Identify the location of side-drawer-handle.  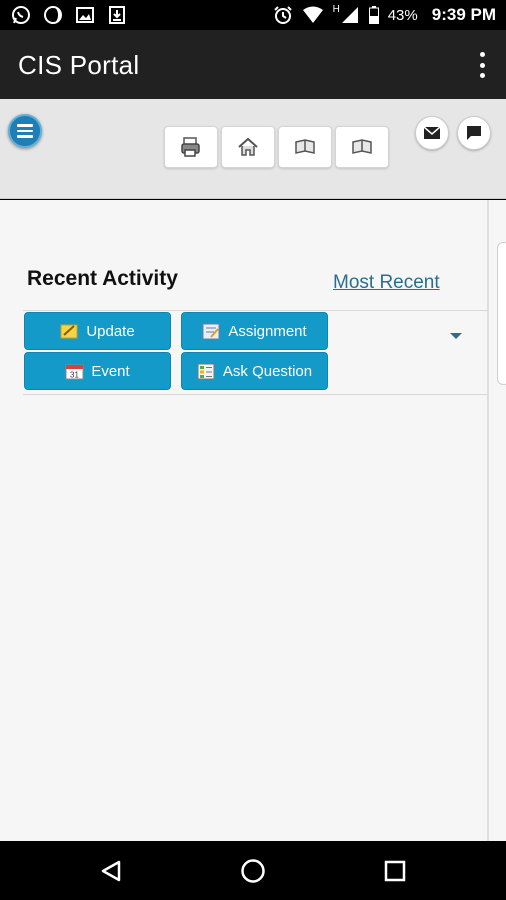
(501, 313).